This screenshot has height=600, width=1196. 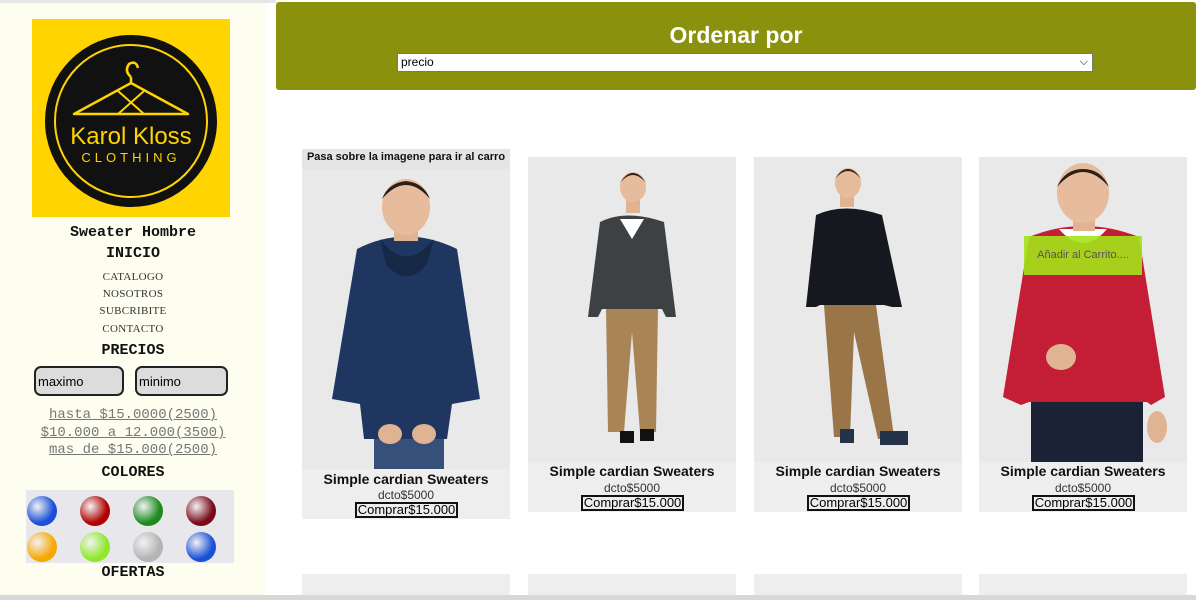 I want to click on offers-heading: OFERTAS, so click(x=133, y=572).